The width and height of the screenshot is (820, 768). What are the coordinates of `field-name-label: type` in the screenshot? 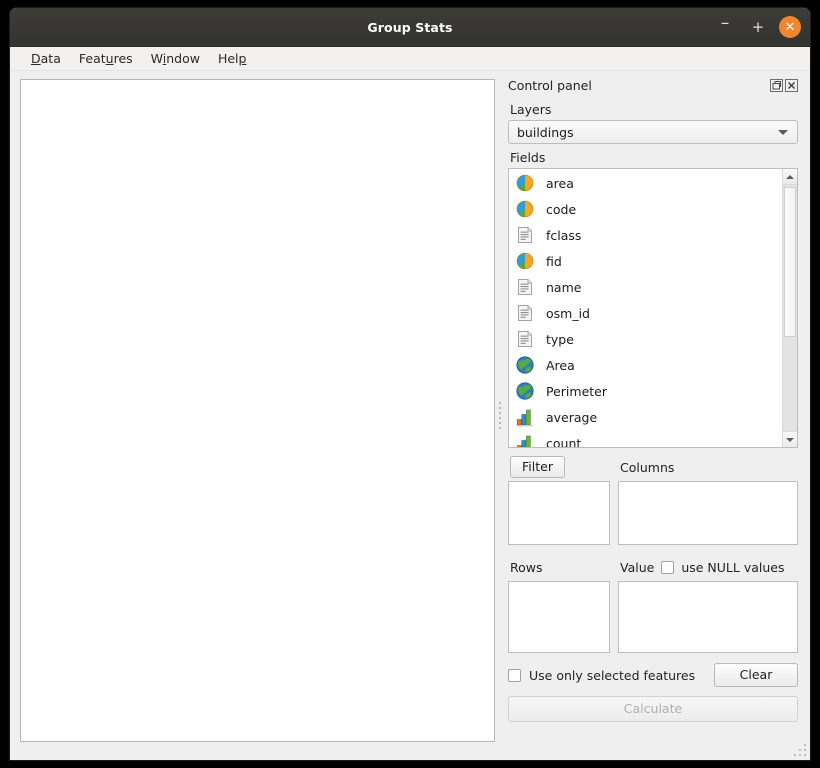 It's located at (560, 339).